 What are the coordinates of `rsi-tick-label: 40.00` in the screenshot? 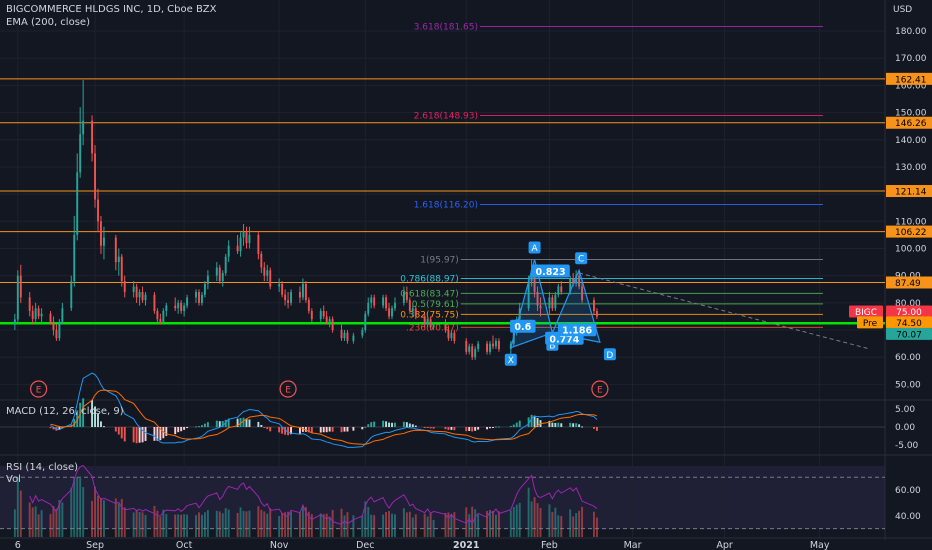 It's located at (908, 517).